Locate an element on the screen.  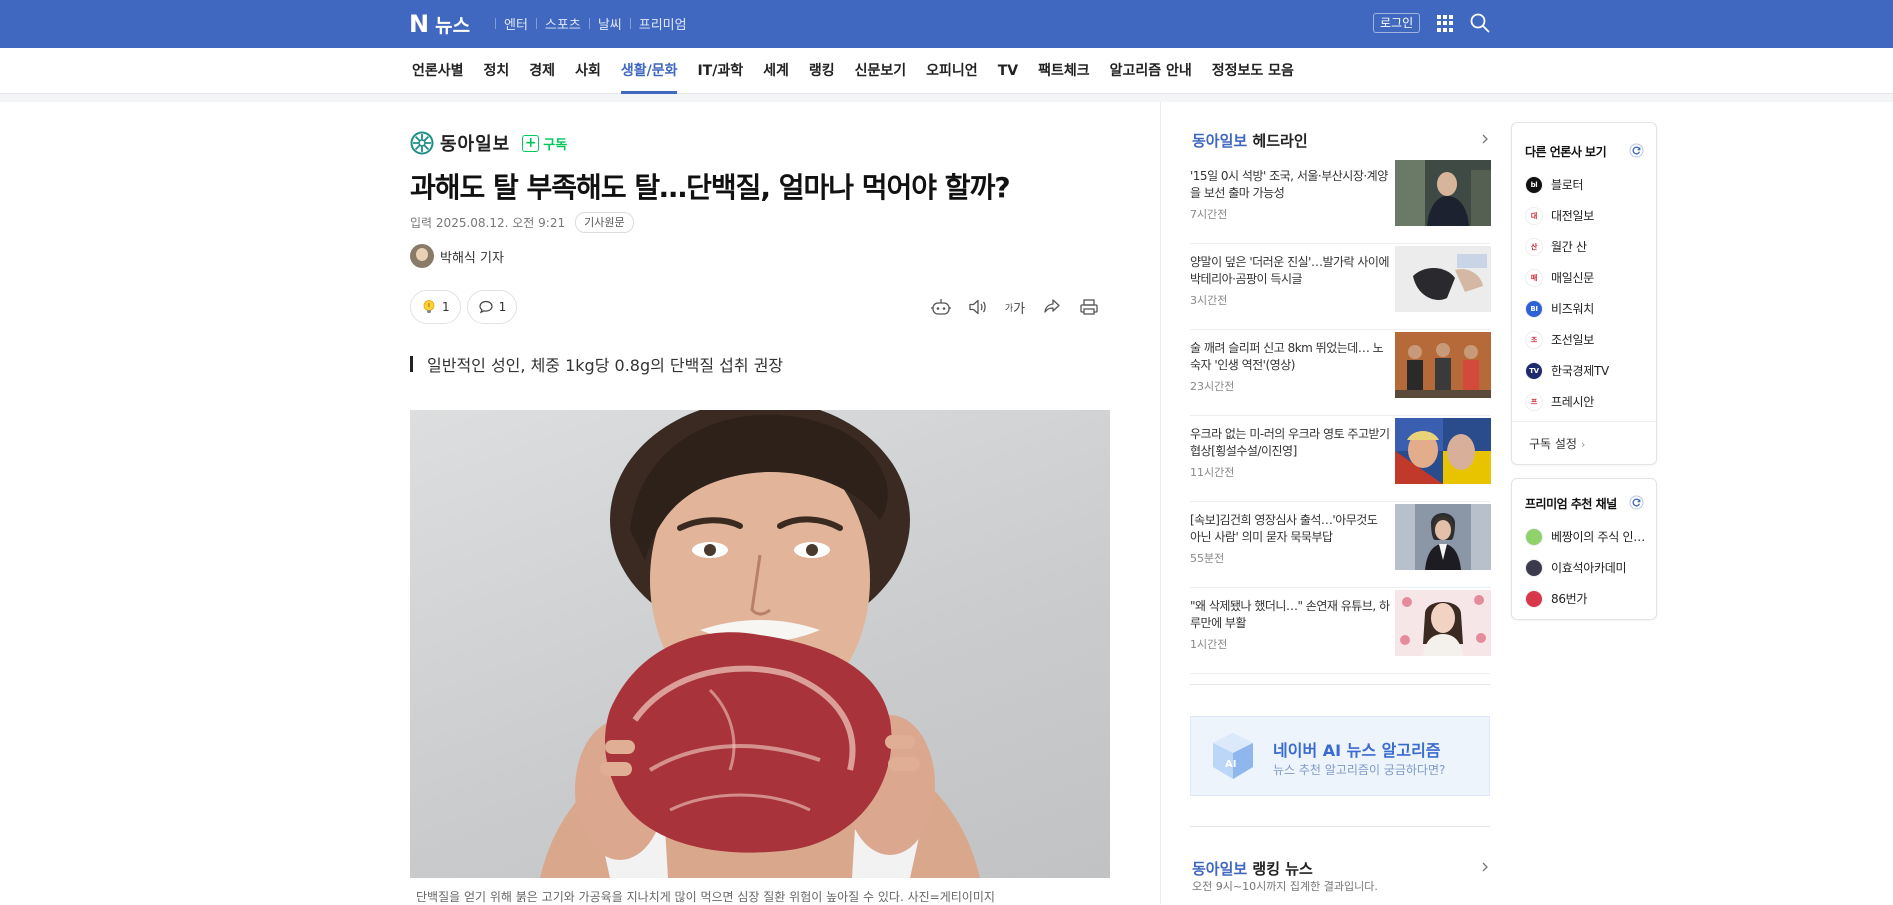
comment-button: 1 is located at coordinates (492, 307).